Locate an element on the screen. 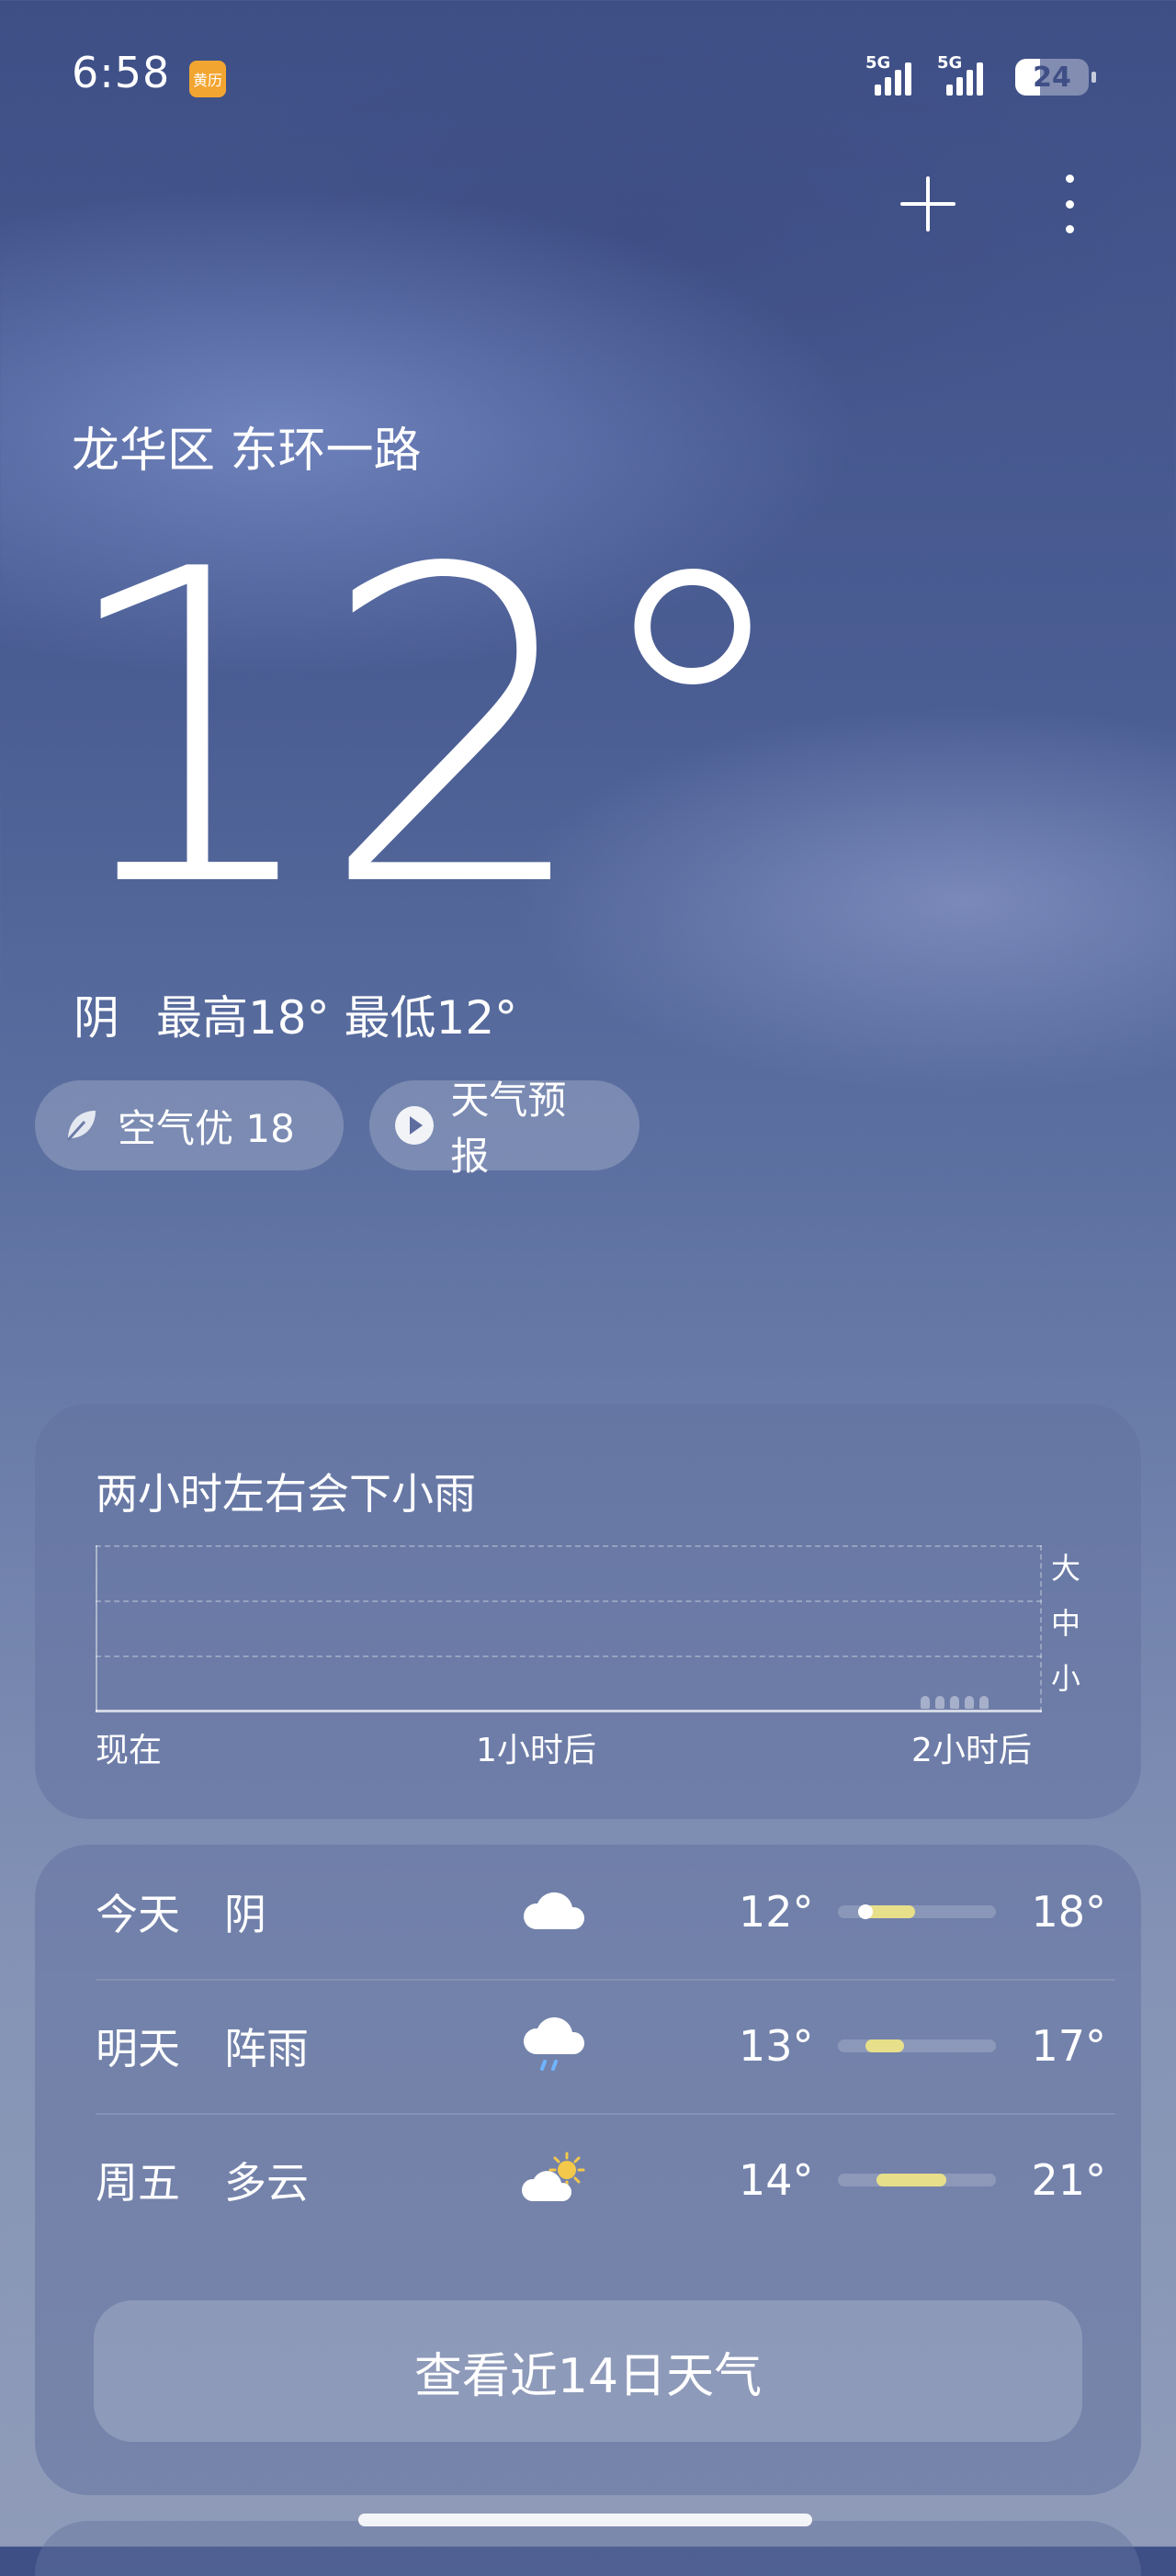 This screenshot has width=1176, height=2576. battery-level: 24 is located at coordinates (1052, 77).